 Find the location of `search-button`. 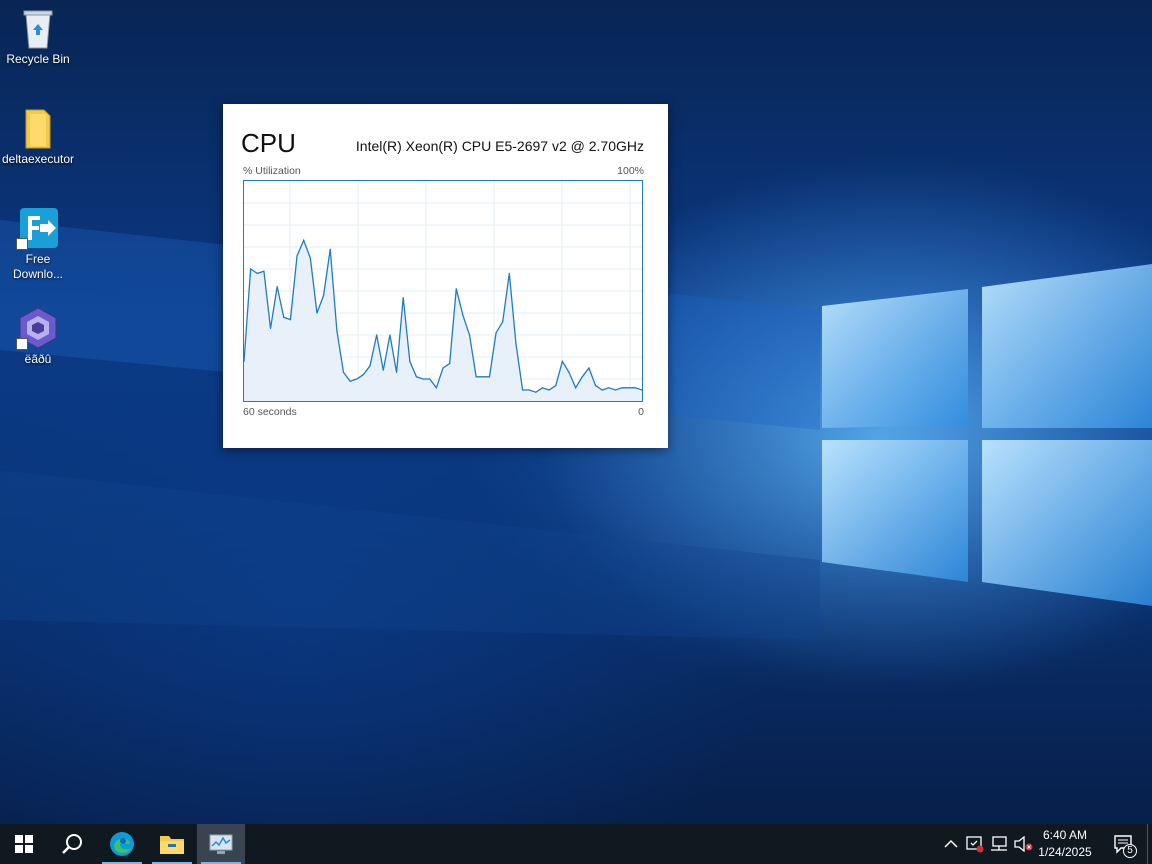

search-button is located at coordinates (72, 844).